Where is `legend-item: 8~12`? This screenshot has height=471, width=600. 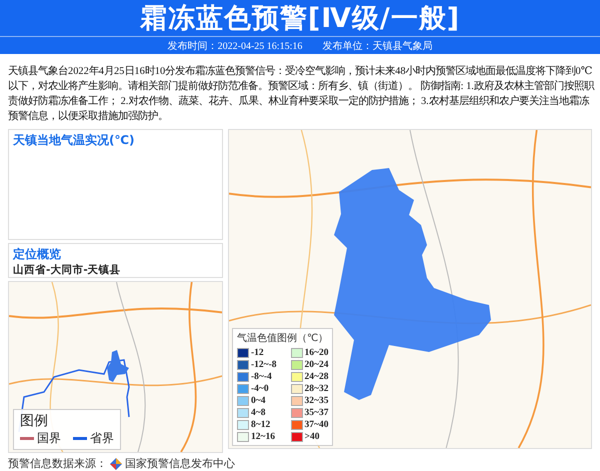
legend-item: 8~12 is located at coordinates (257, 425).